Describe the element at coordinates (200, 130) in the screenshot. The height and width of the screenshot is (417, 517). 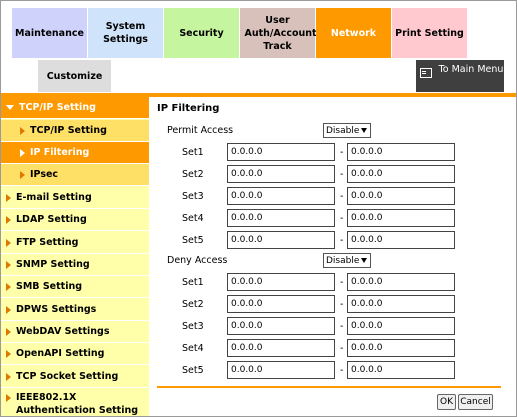
I see `permit-access-label: Permit Access` at that location.